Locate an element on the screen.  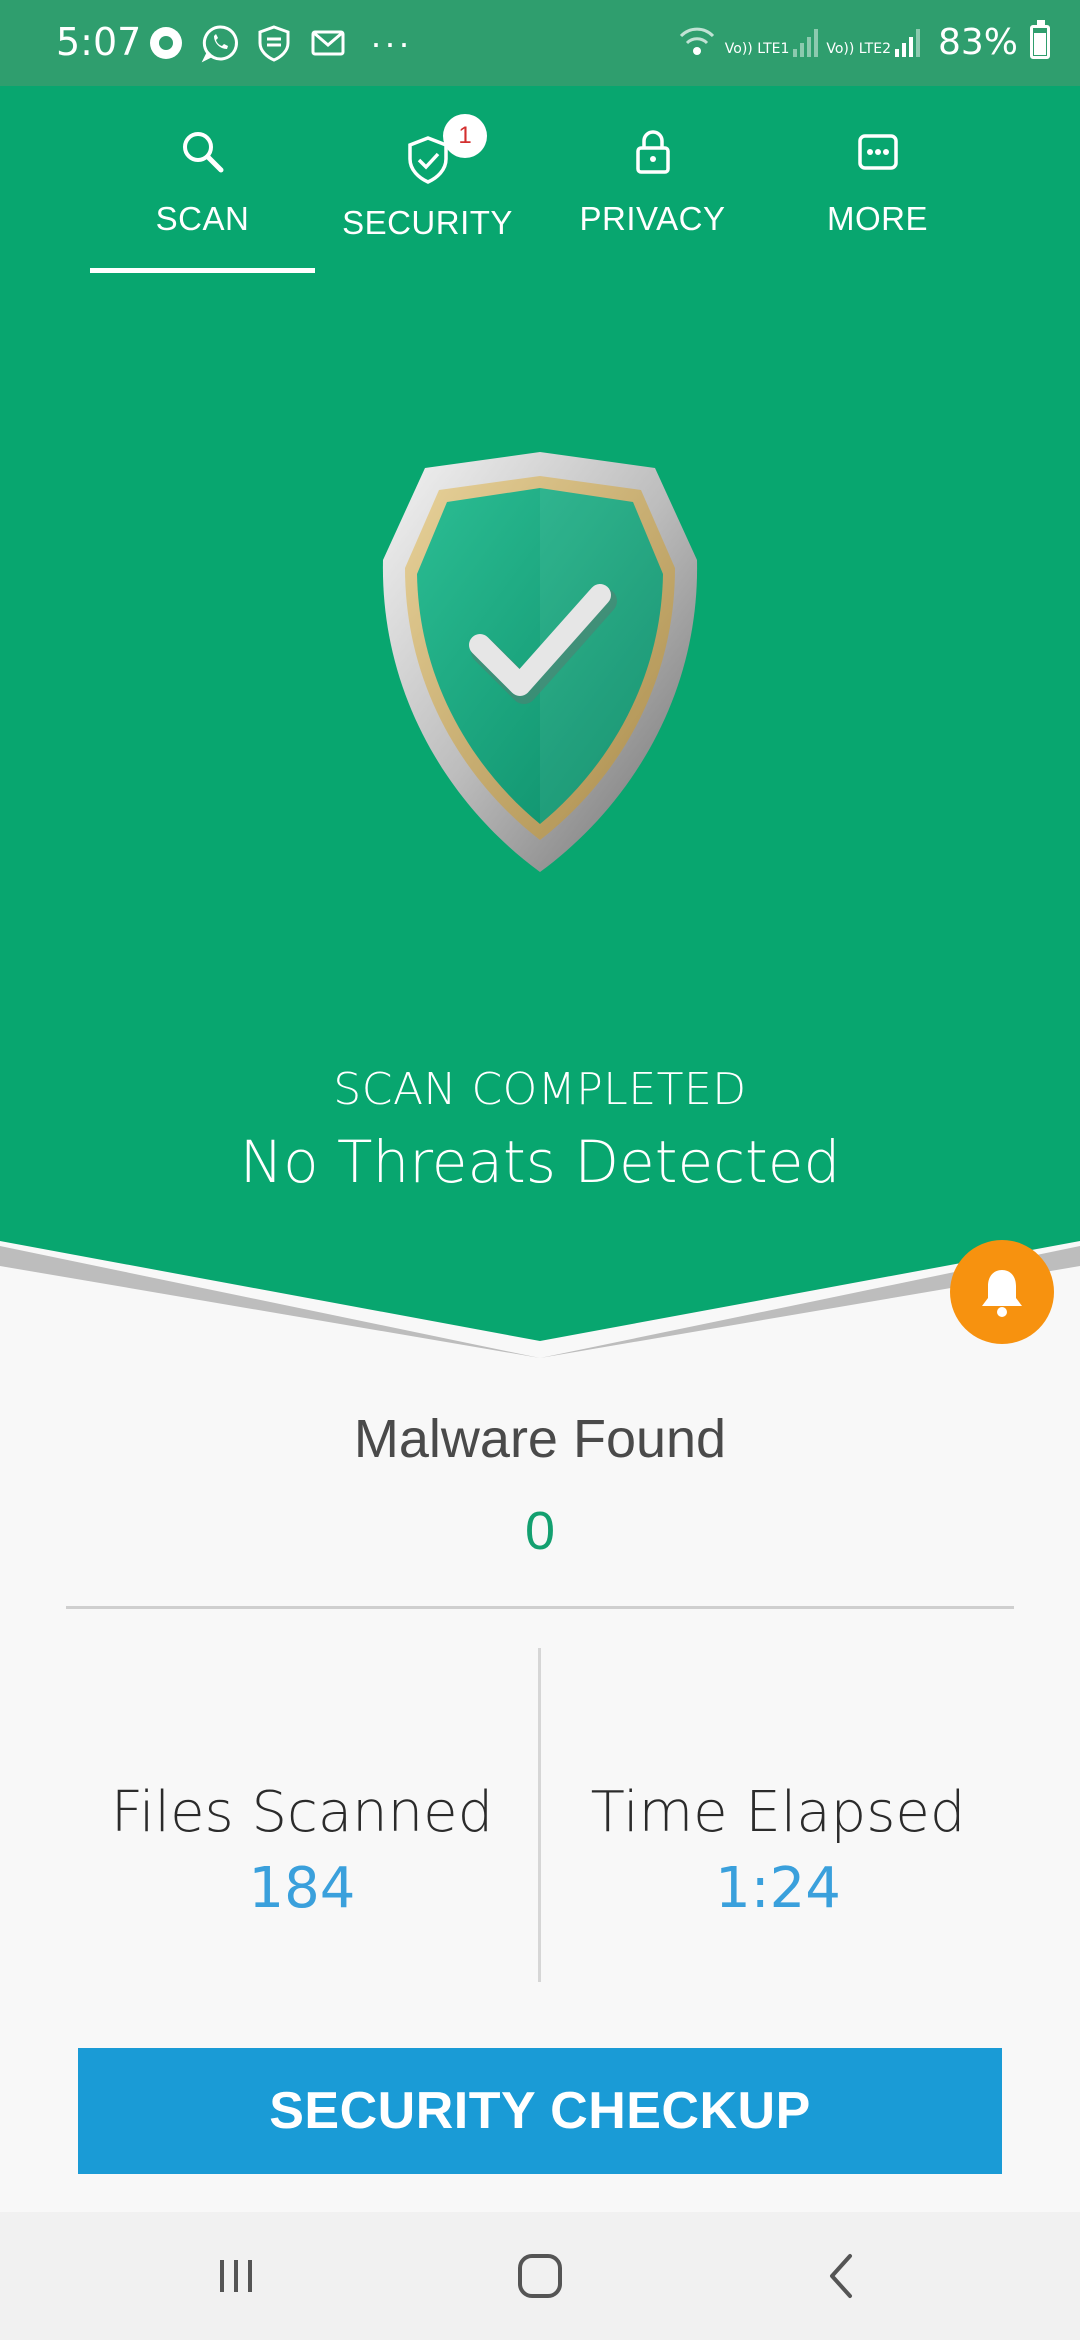
tab-more-label: MORE is located at coordinates (877, 218).